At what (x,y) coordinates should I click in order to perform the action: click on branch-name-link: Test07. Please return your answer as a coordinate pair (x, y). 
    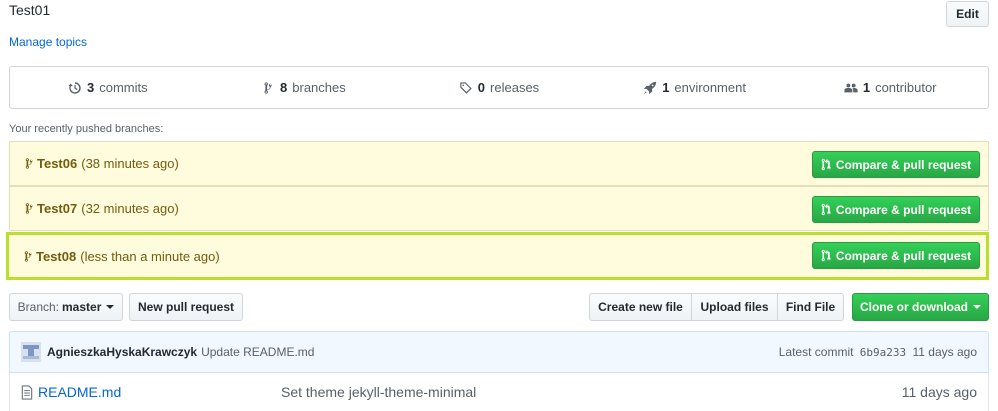
    Looking at the image, I should click on (57, 208).